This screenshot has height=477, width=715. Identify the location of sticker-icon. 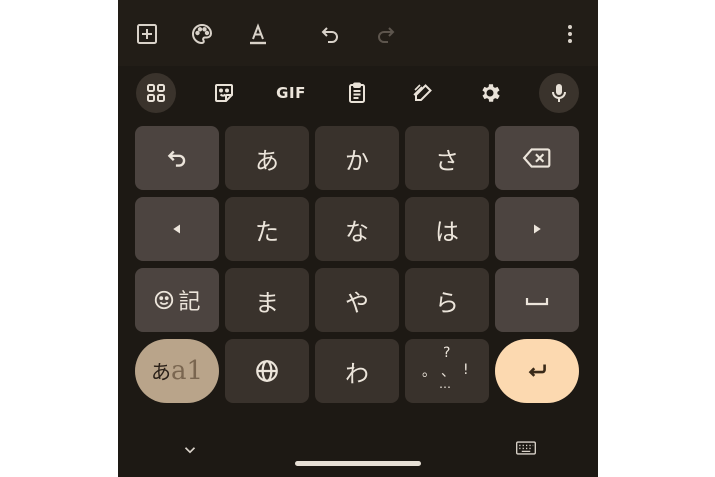
(224, 93).